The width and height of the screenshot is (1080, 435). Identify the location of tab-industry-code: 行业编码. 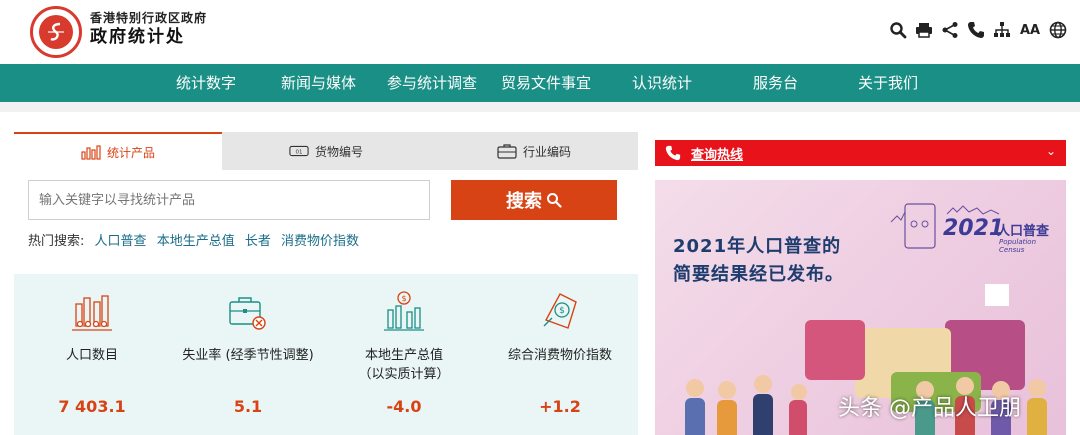
(534, 151).